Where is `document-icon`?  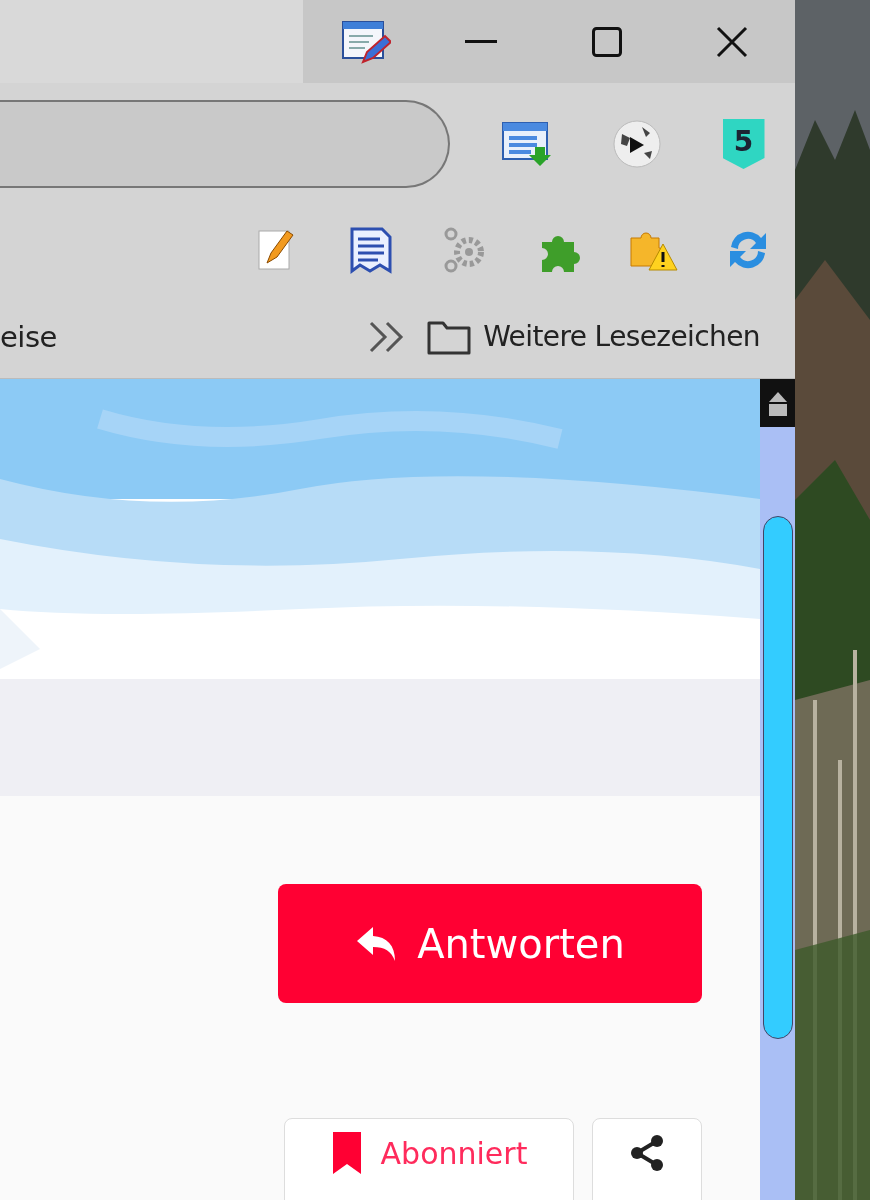
document-icon is located at coordinates (371, 250).